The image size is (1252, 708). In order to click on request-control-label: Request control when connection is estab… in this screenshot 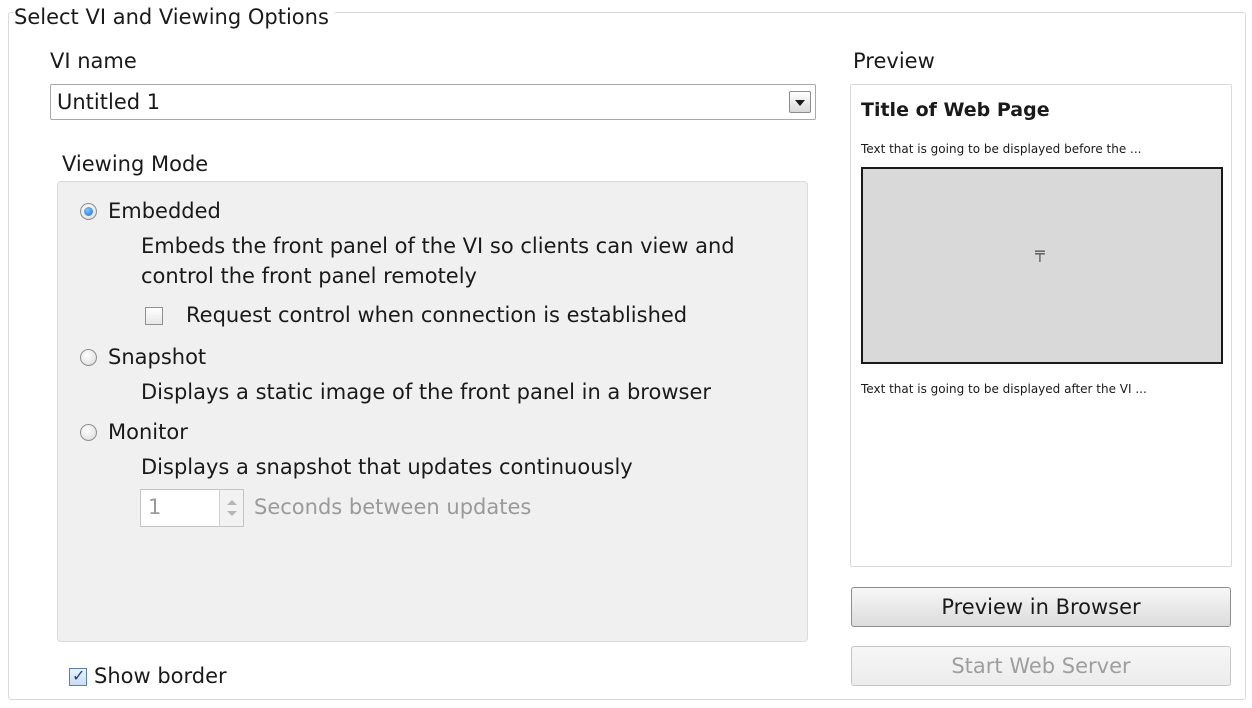, I will do `click(436, 315)`.